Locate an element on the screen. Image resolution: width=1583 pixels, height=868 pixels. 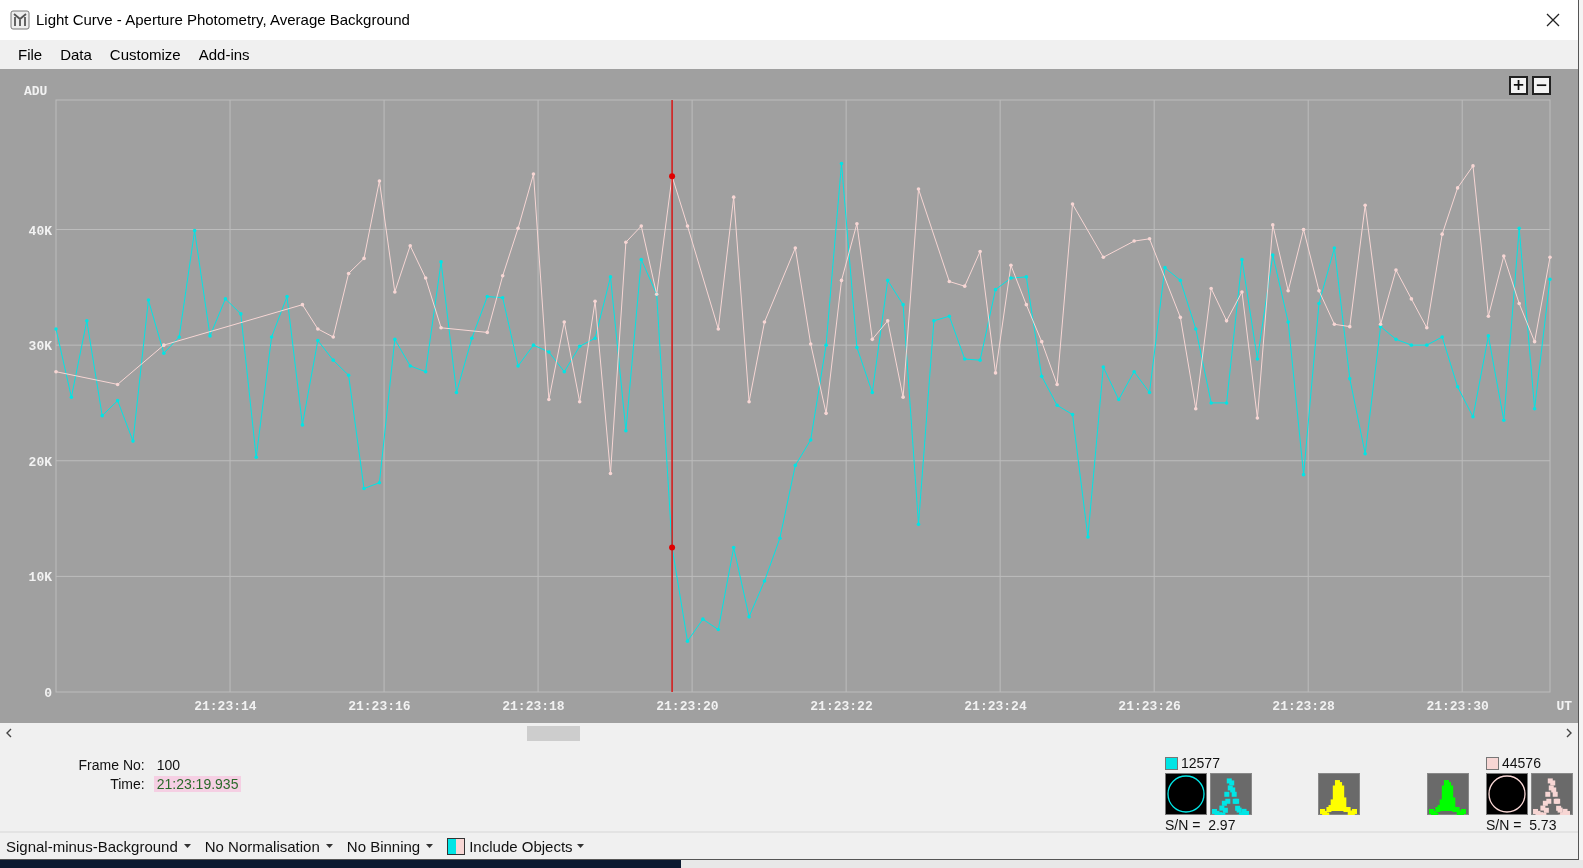
menu-item: Customize is located at coordinates (145, 54).